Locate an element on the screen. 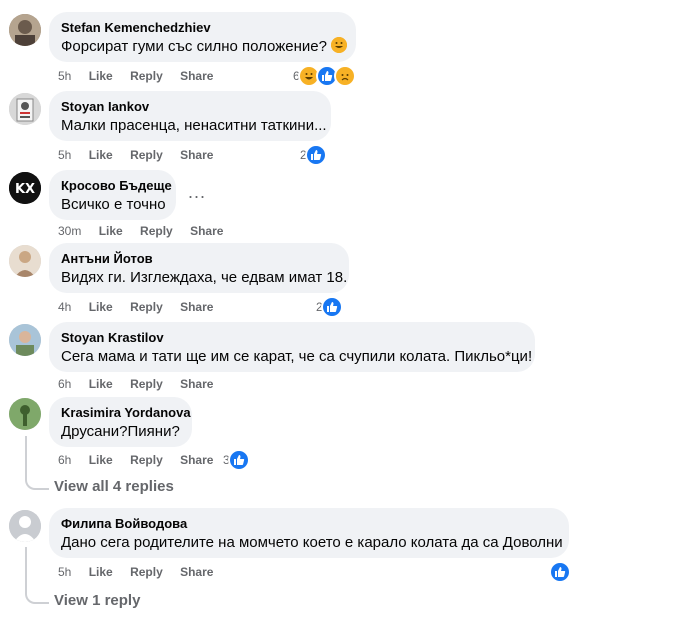 The width and height of the screenshot is (683, 620). grinning-emoji-icon is located at coordinates (339, 45).